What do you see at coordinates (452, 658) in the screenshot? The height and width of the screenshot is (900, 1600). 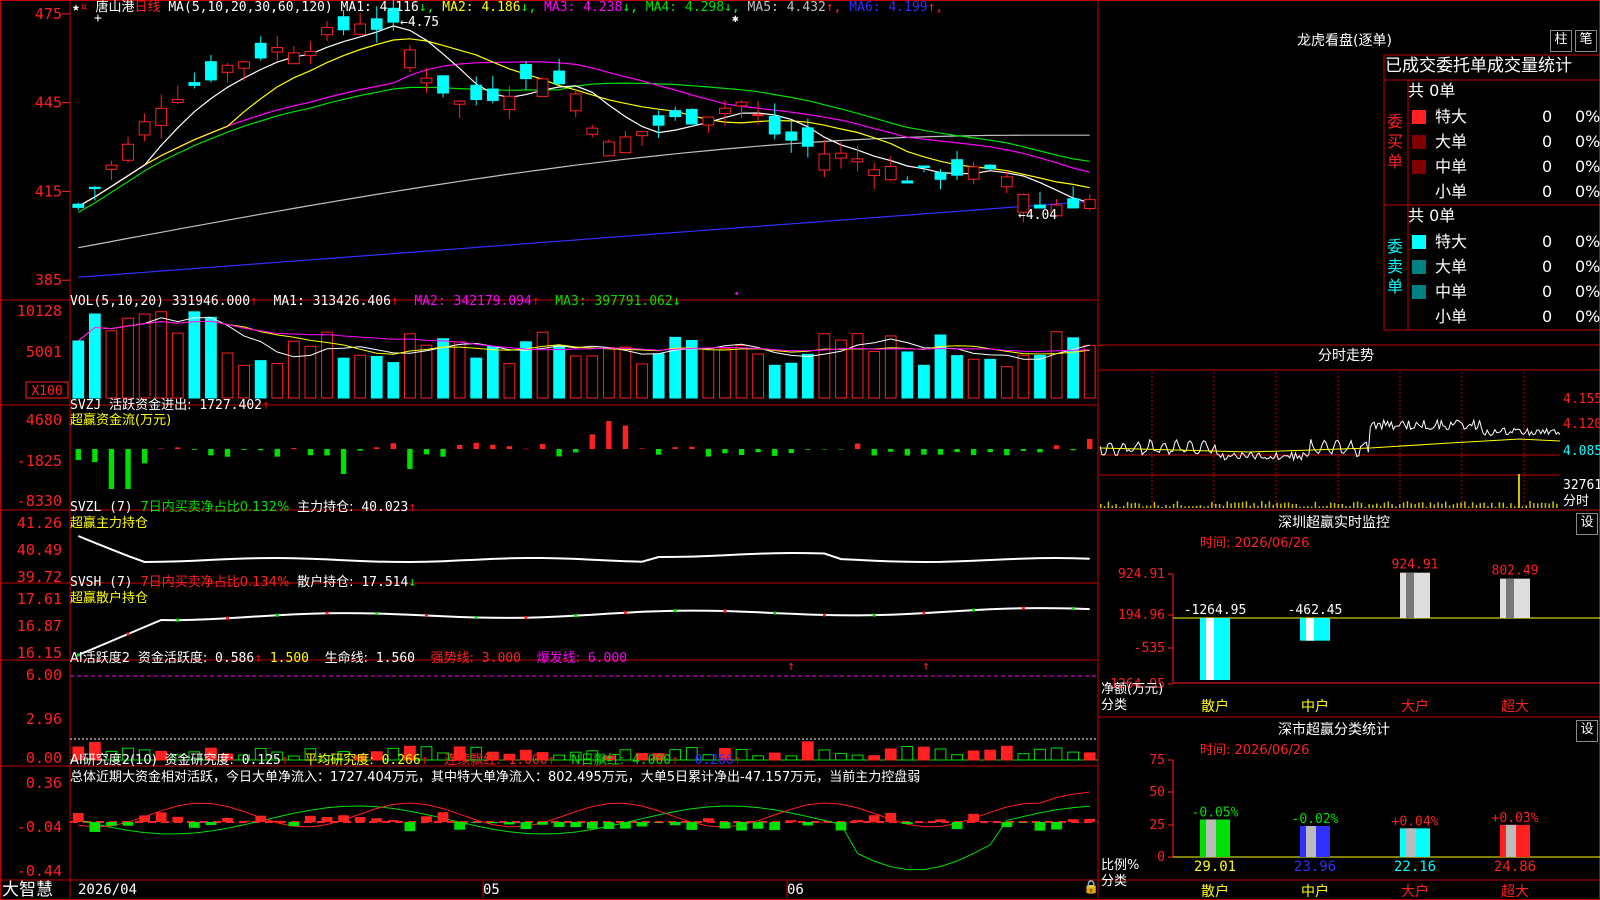 I see `ai1-label4: 强势线:` at bounding box center [452, 658].